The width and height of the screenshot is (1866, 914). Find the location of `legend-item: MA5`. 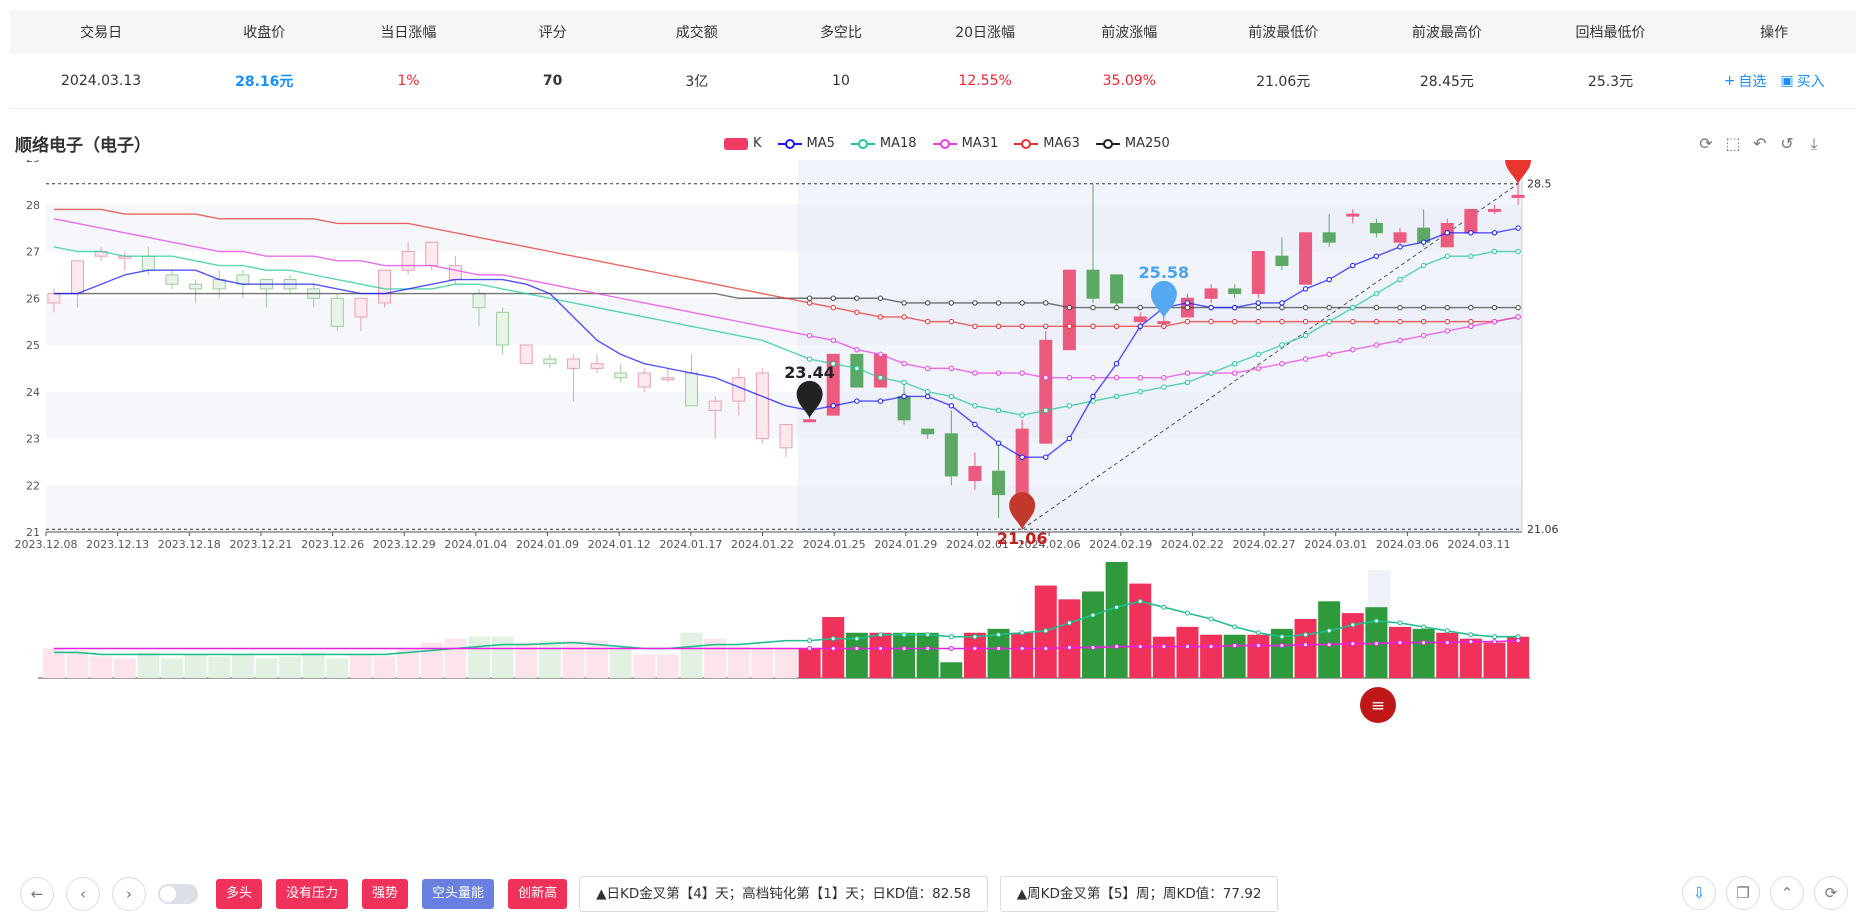

legend-item: MA5 is located at coordinates (806, 143).